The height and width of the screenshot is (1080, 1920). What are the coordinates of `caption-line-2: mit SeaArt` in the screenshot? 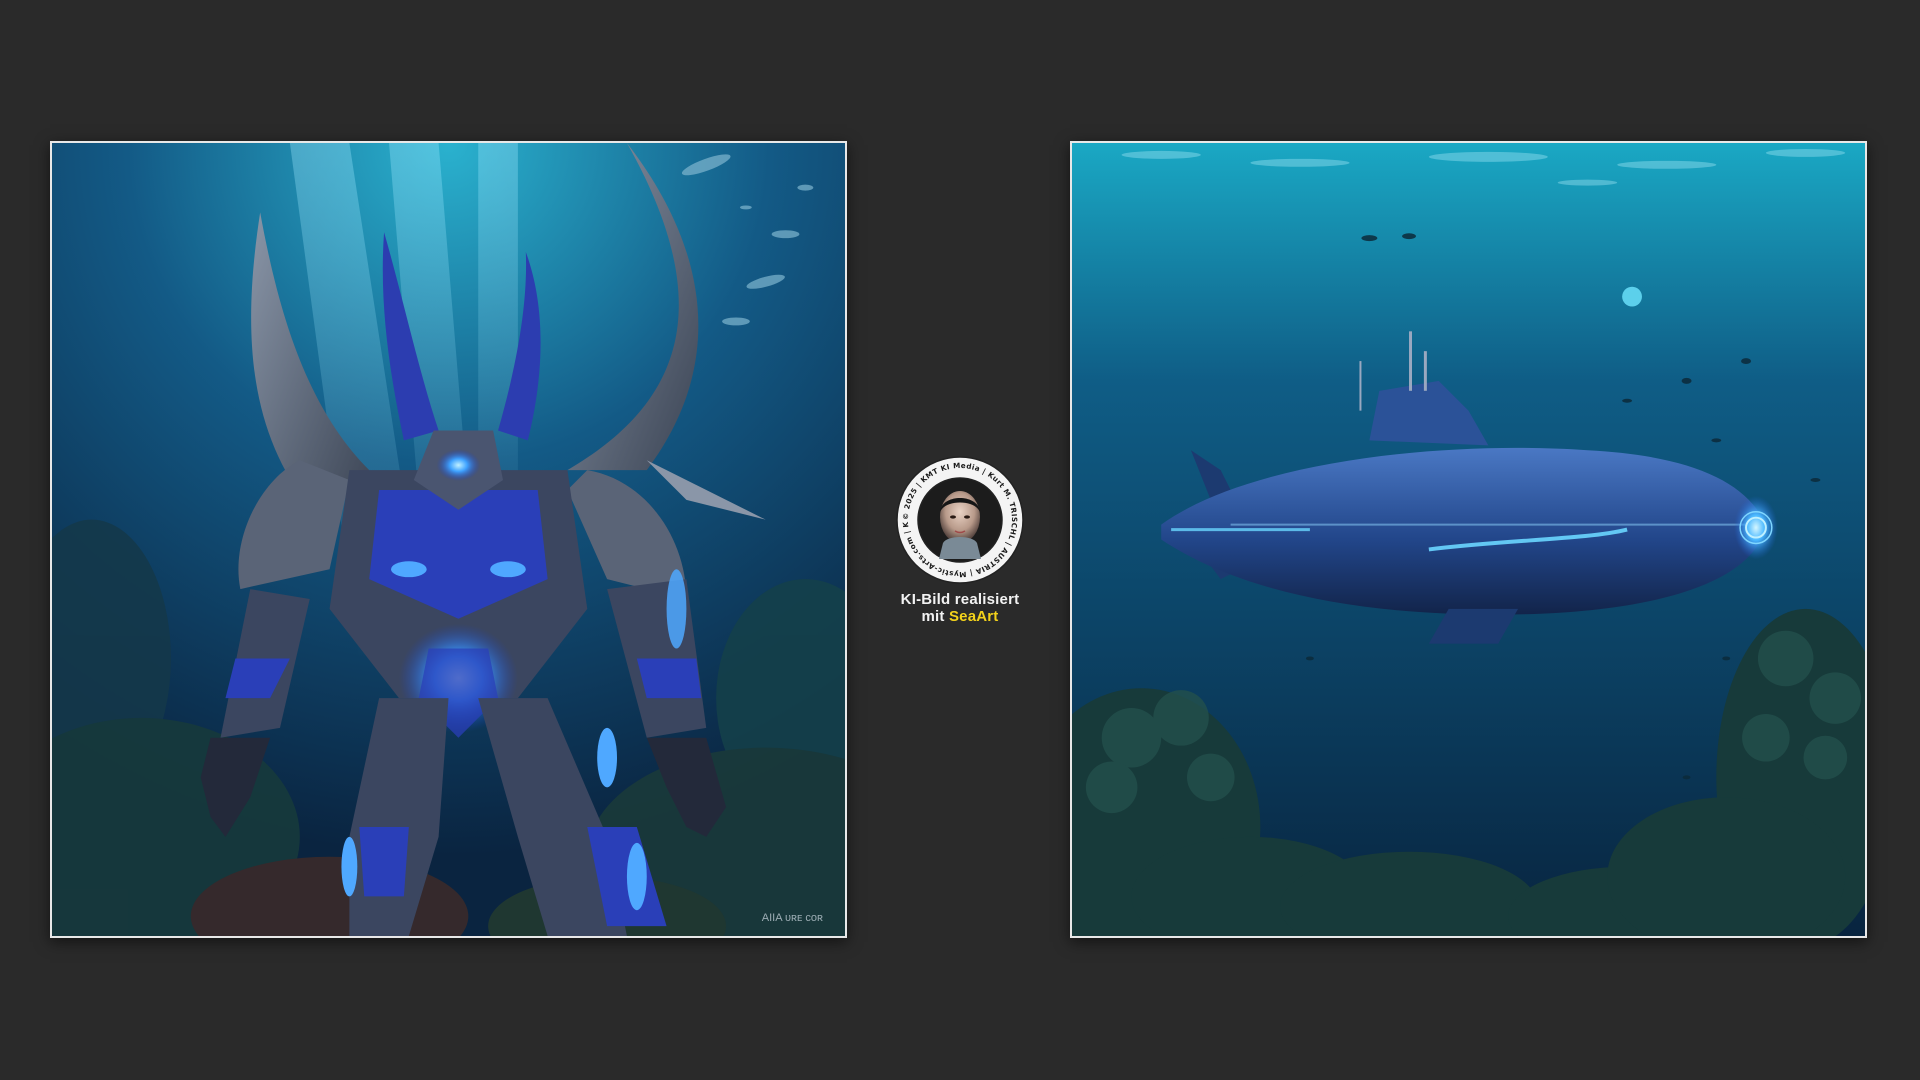 It's located at (960, 616).